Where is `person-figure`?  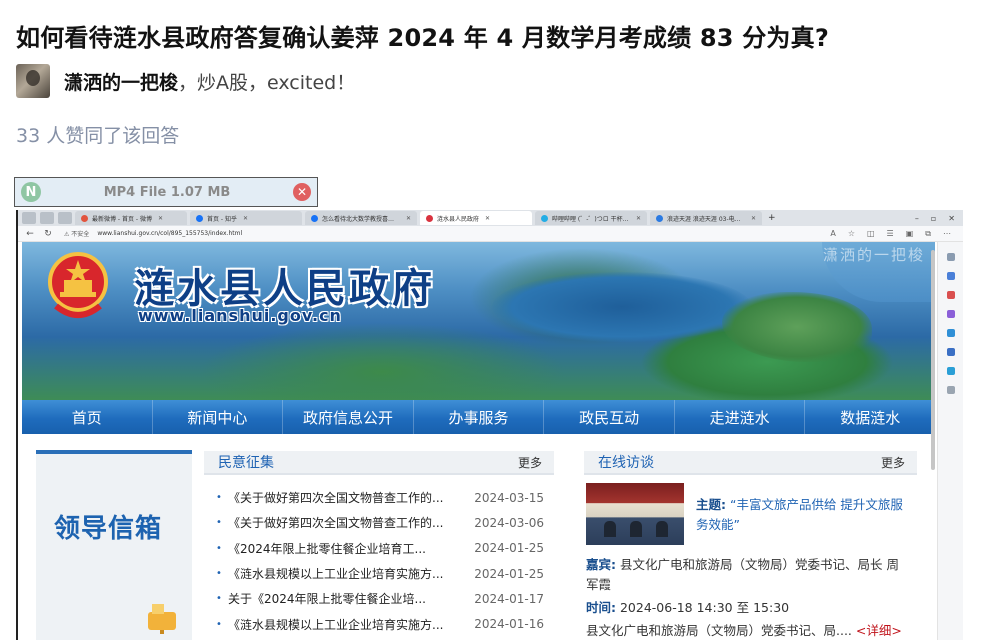
person-figure is located at coordinates (636, 529).